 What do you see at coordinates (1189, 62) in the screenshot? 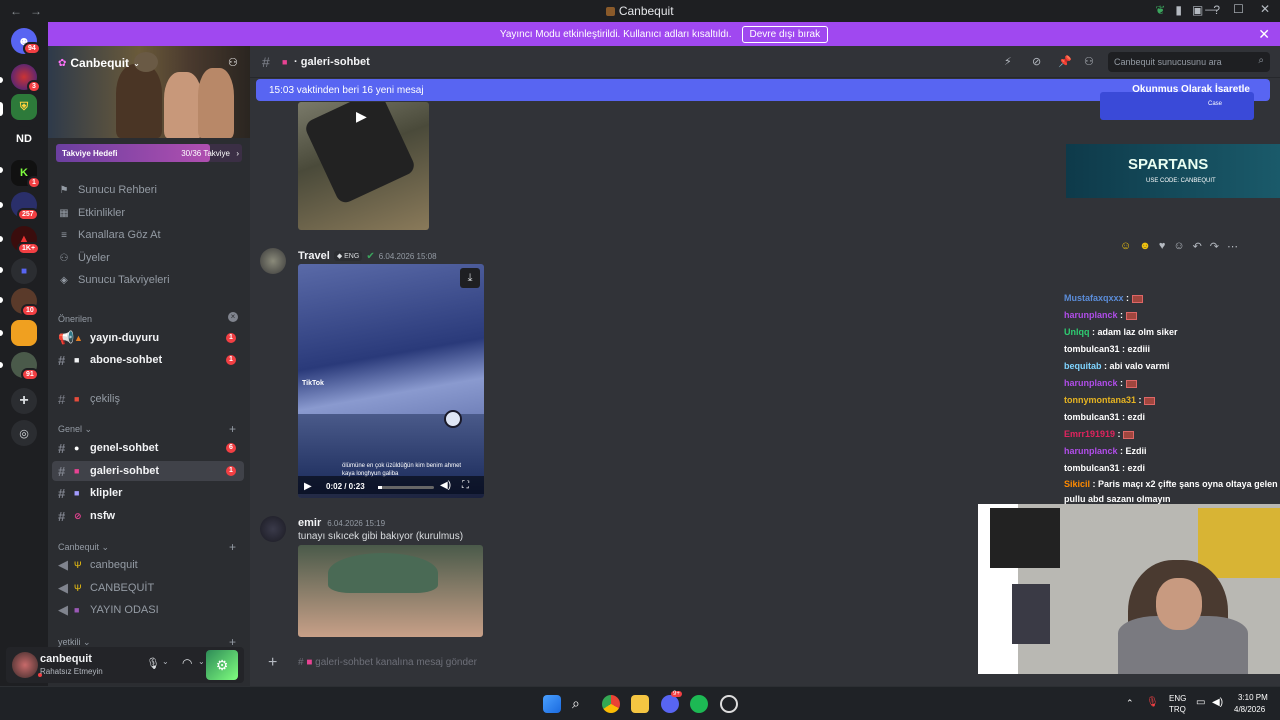
I see `search-box: Canbequit sunucusunu ara ⌕` at bounding box center [1189, 62].